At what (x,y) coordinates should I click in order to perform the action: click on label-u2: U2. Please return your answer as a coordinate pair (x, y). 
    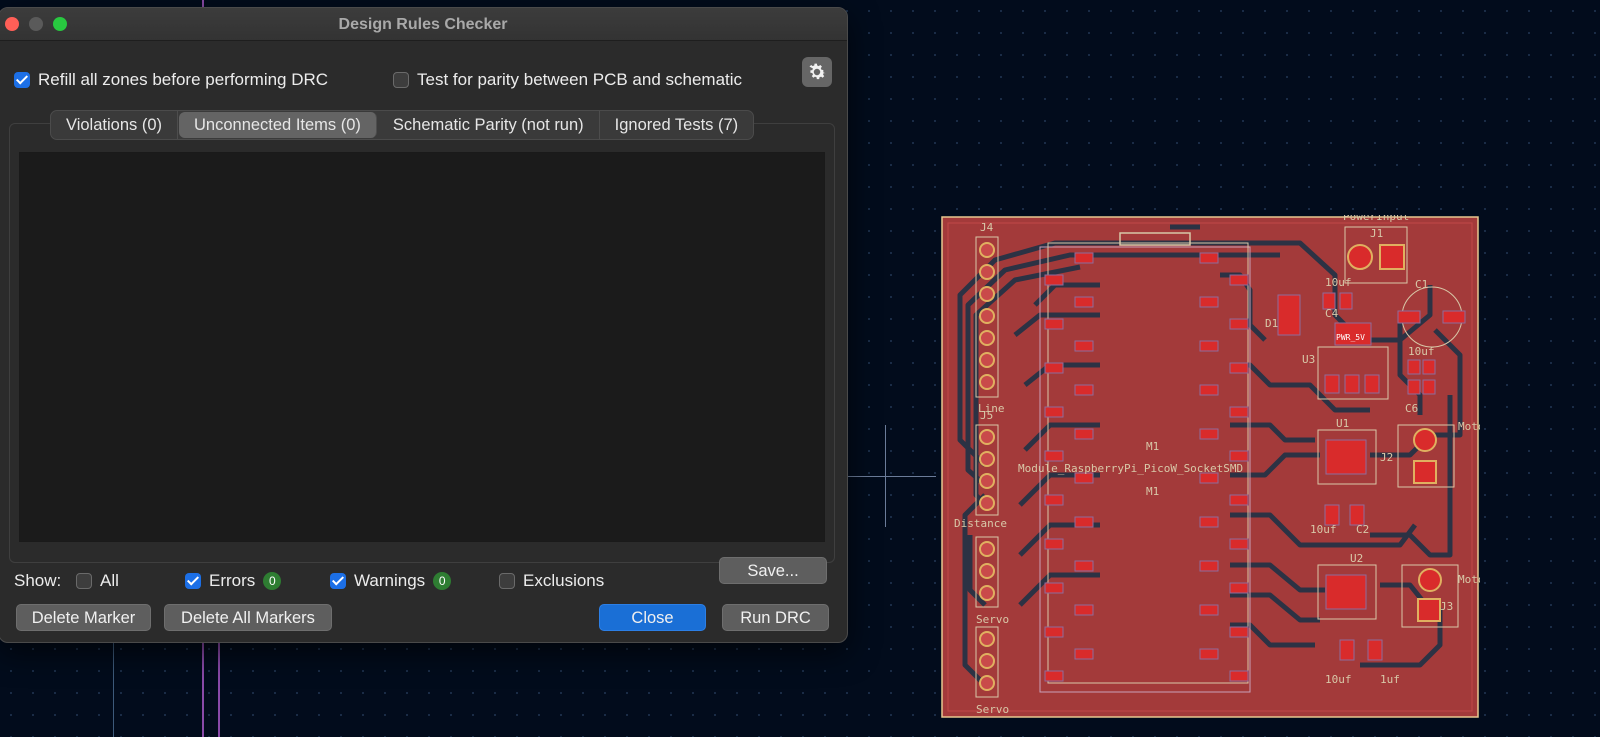
    Looking at the image, I should click on (1356, 558).